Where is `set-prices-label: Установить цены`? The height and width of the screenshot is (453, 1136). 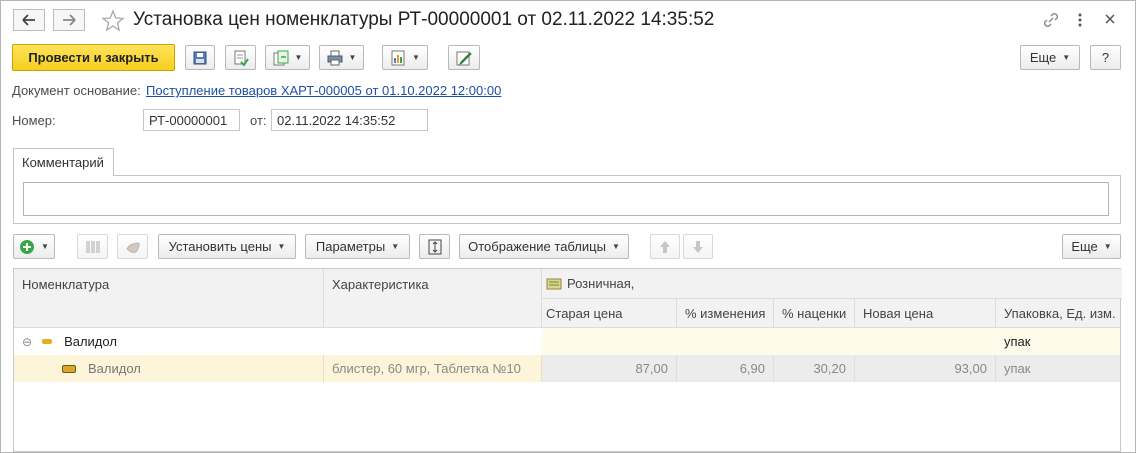 set-prices-label: Установить цены is located at coordinates (220, 246).